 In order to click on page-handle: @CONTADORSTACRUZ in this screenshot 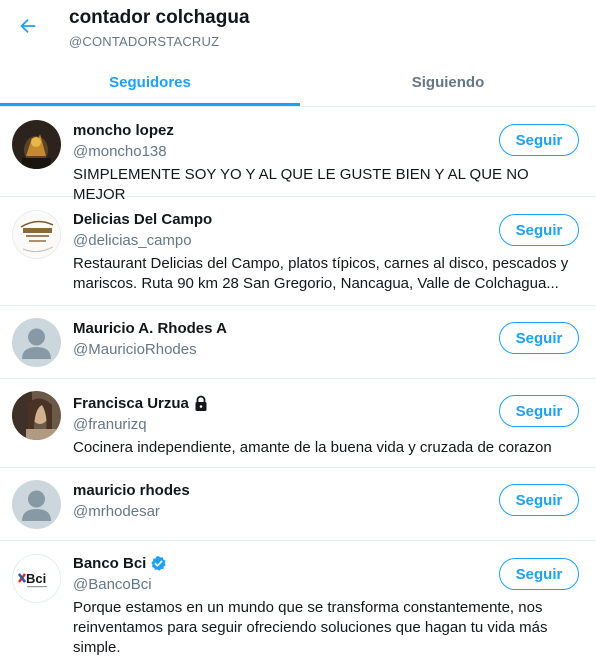, I will do `click(144, 41)`.